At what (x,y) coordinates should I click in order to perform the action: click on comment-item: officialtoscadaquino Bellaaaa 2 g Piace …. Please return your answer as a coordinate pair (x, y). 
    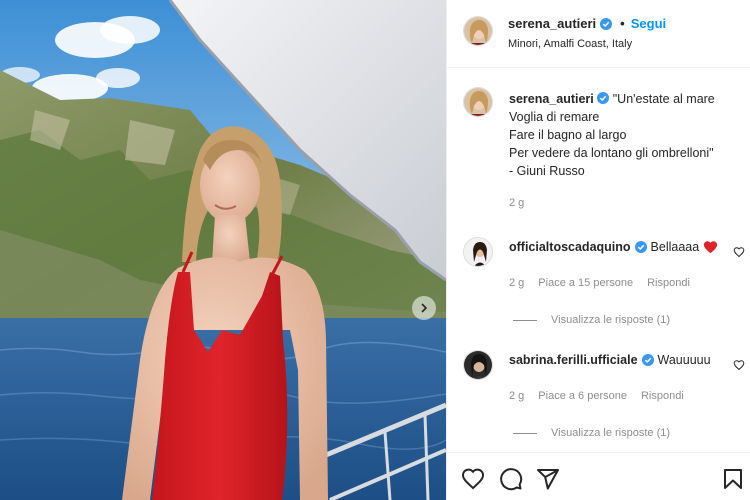
    Looking at the image, I should click on (598, 287).